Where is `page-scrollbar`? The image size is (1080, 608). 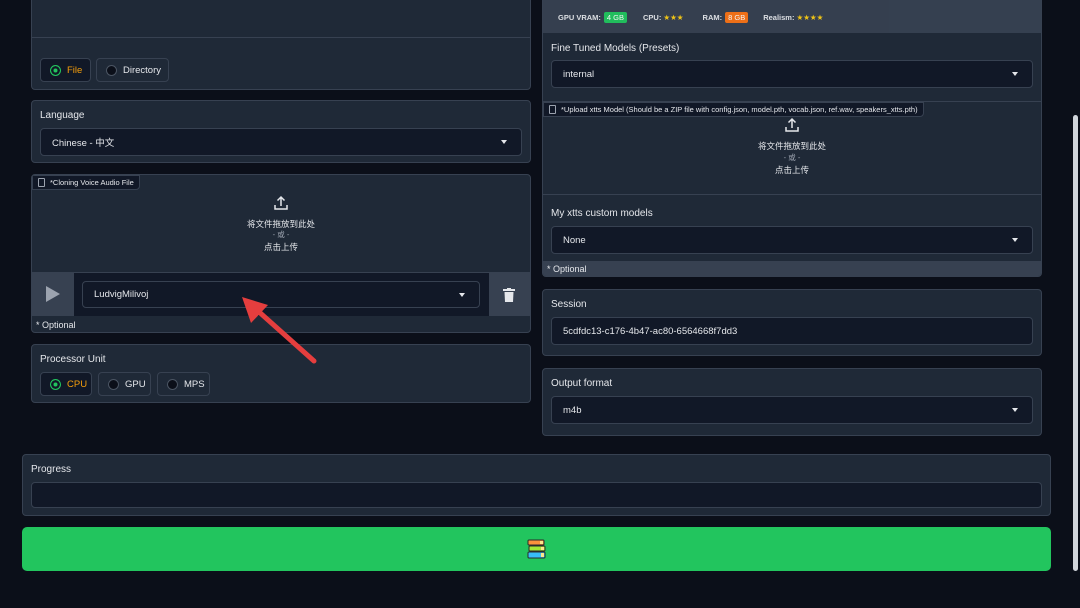
page-scrollbar is located at coordinates (1075, 304).